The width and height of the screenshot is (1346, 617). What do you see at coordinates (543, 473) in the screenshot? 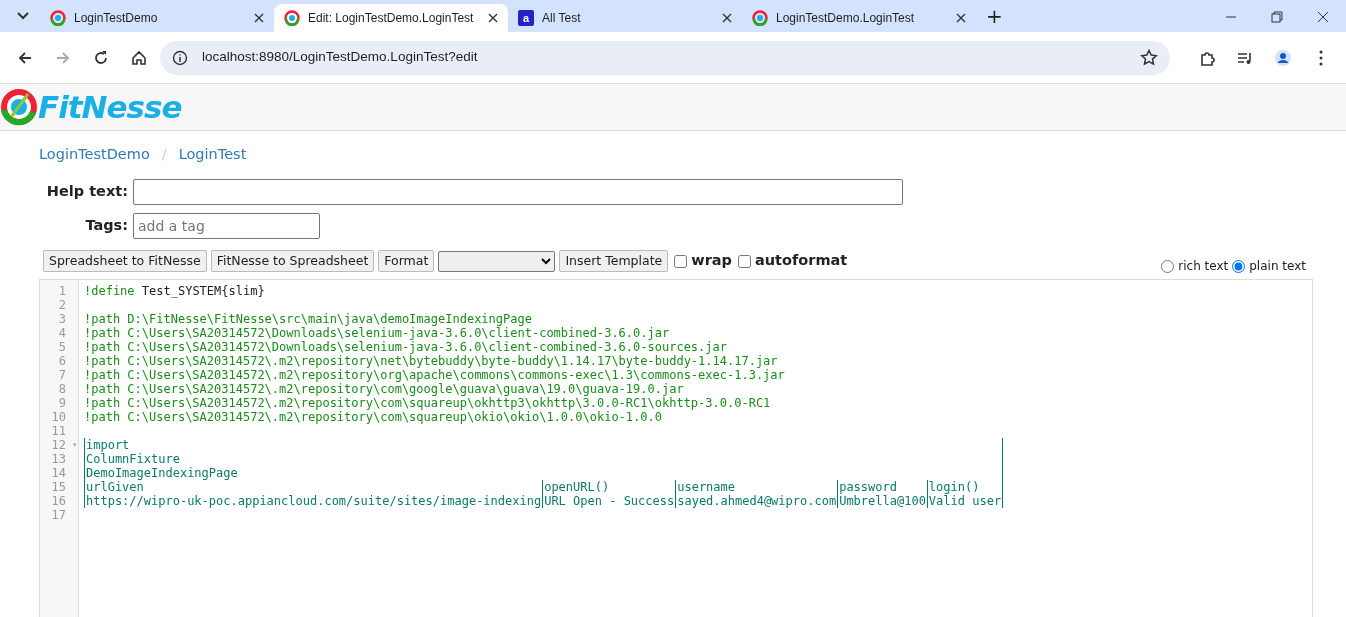
I see `table-cell: DemoImageIndexingPage` at bounding box center [543, 473].